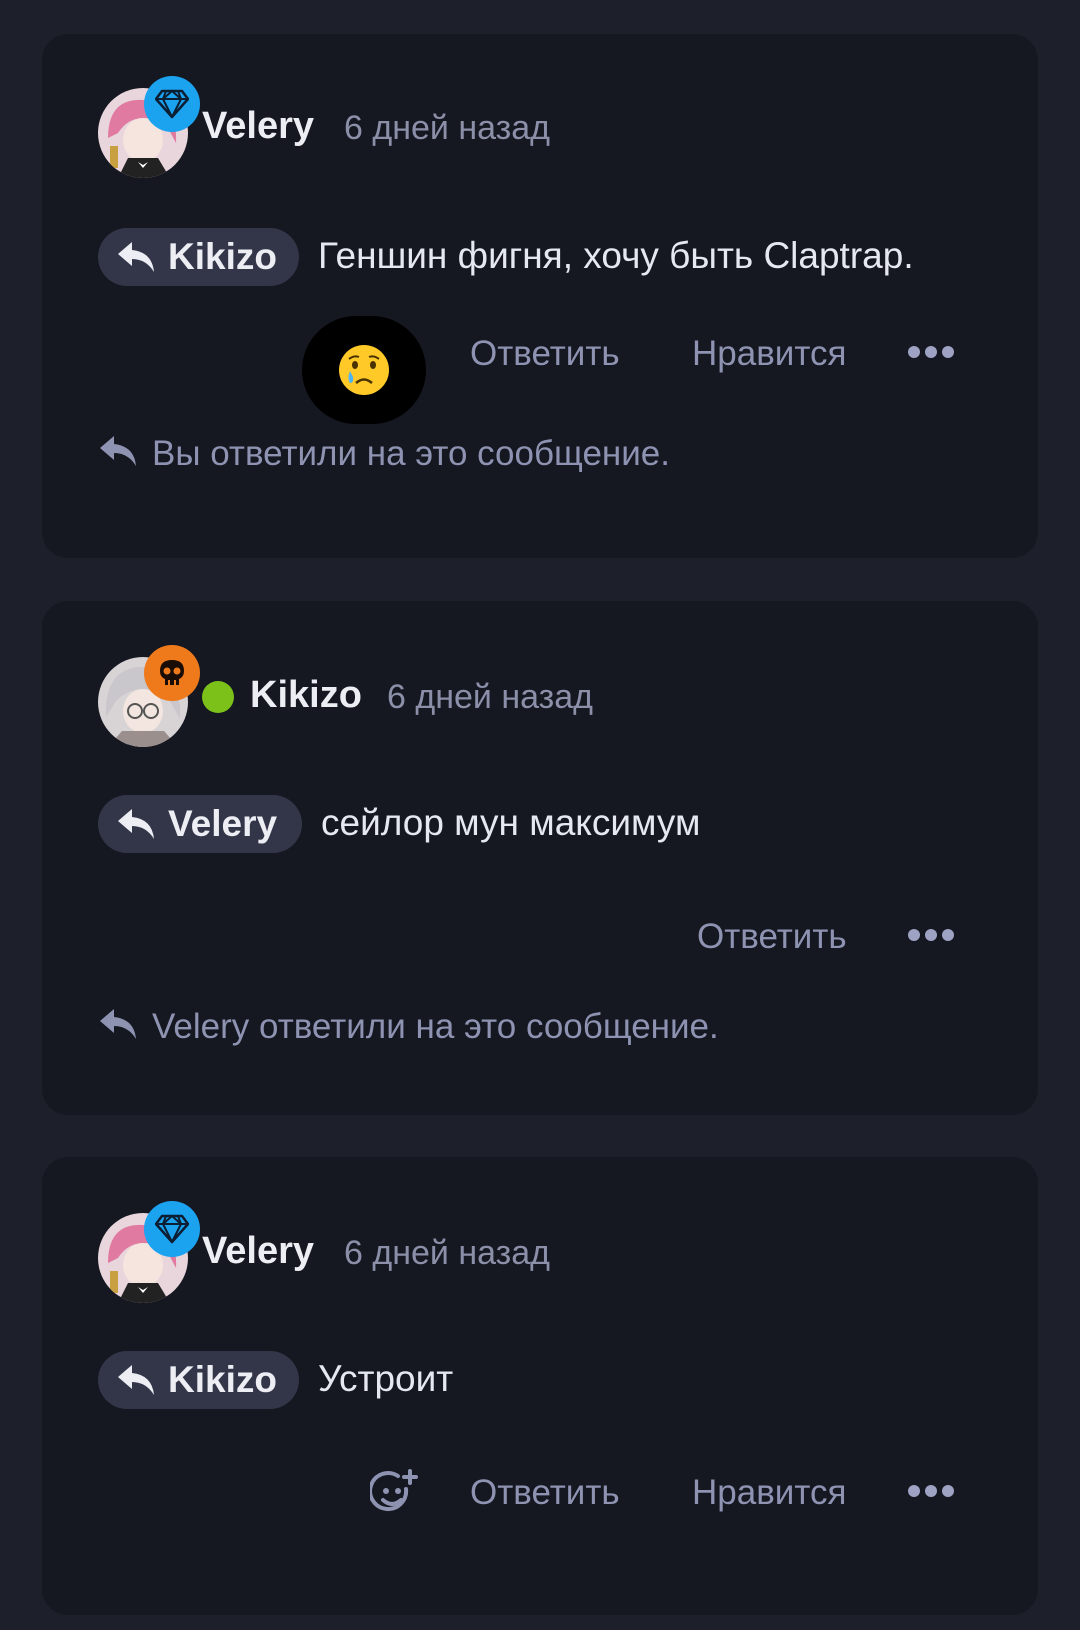  I want to click on reply-to-pill: Velery, so click(200, 824).